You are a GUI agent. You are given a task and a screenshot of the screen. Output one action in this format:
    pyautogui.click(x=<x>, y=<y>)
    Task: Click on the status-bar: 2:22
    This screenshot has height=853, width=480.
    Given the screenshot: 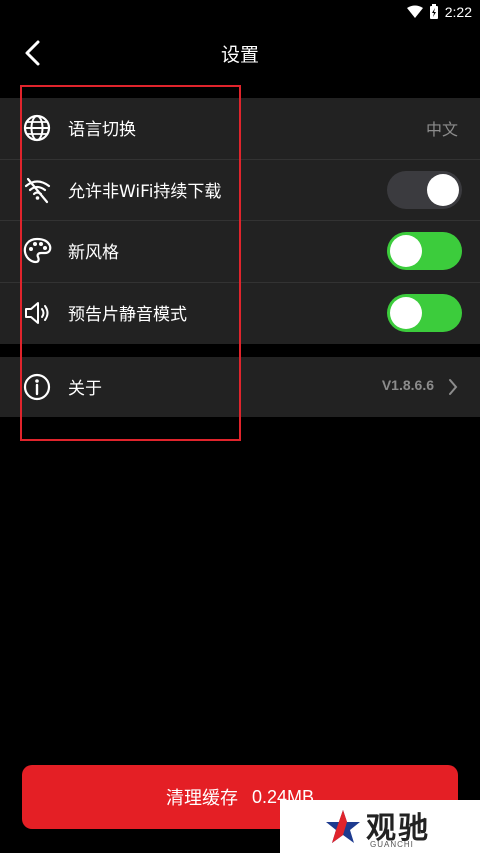 What is the action you would take?
    pyautogui.click(x=240, y=12)
    